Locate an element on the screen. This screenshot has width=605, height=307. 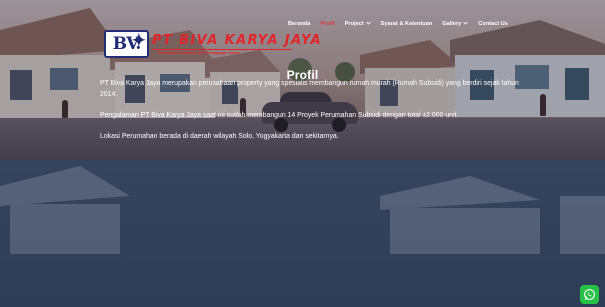
nav-label: Contact Us is located at coordinates (493, 24).